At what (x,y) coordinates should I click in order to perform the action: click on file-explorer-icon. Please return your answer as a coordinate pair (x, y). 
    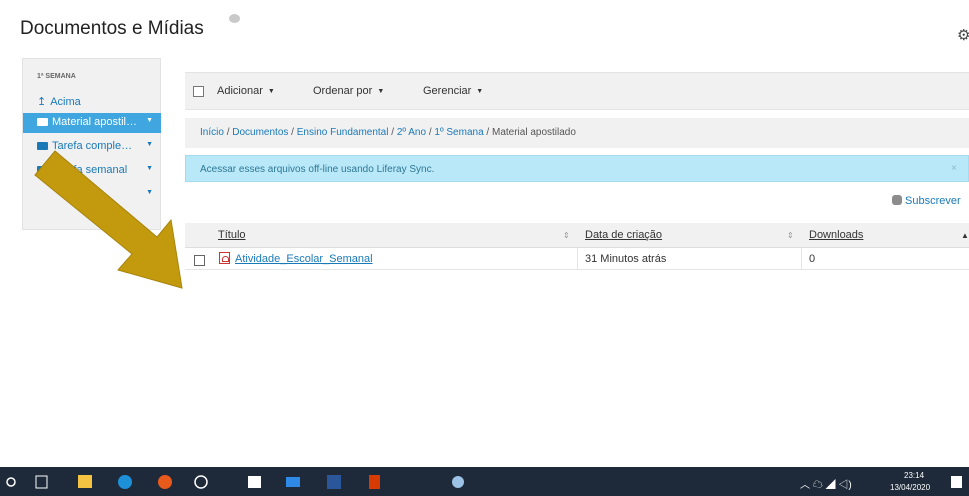
    Looking at the image, I should click on (85, 481).